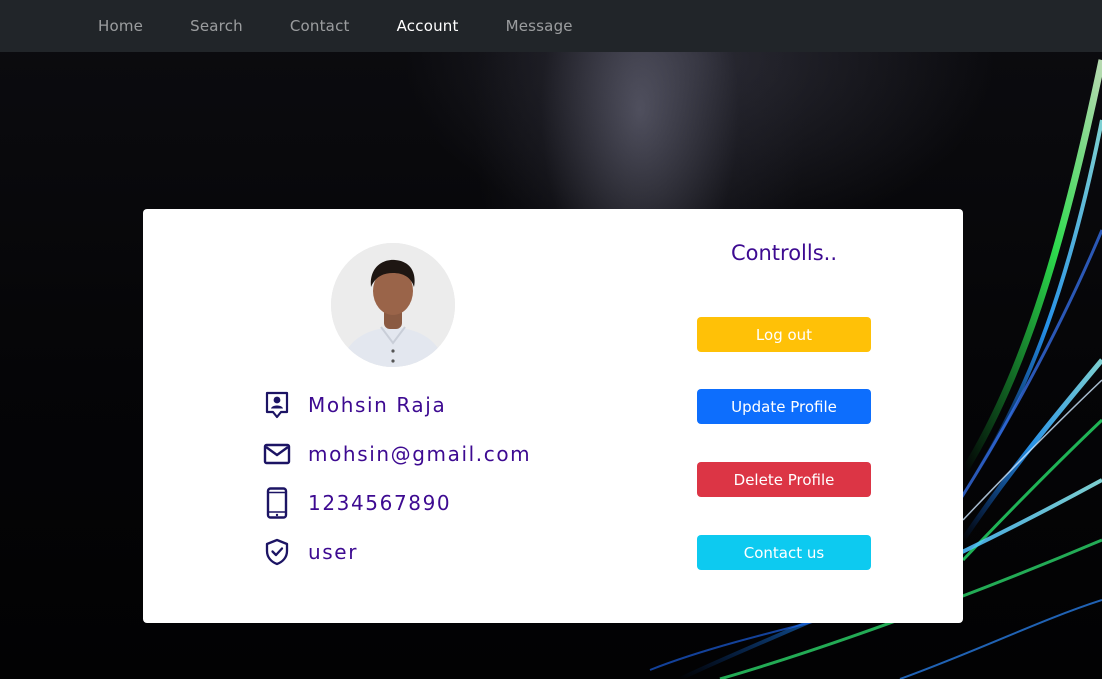  Describe the element at coordinates (277, 405) in the screenshot. I see `person-badge-icon` at that location.